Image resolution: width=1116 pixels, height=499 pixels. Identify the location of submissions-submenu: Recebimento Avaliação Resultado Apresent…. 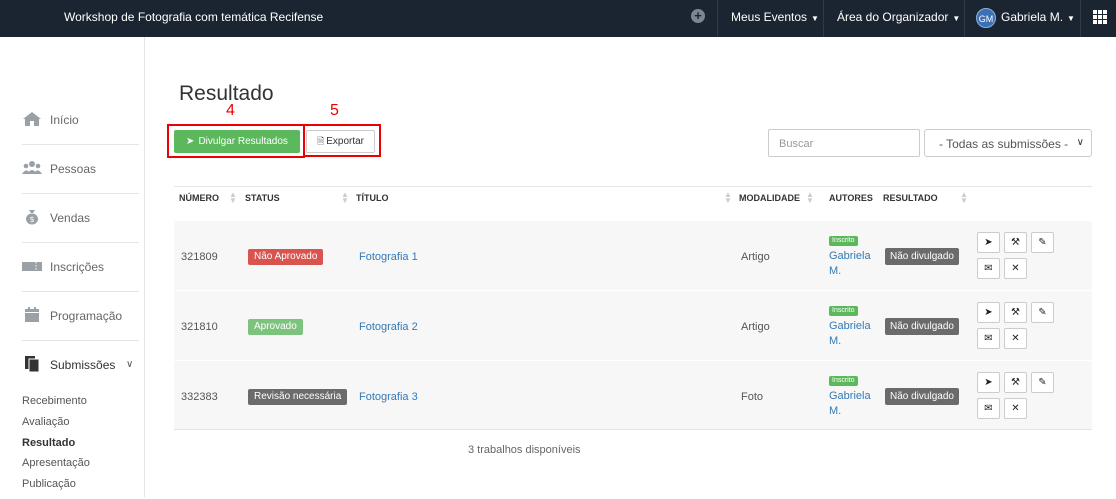
(56, 447).